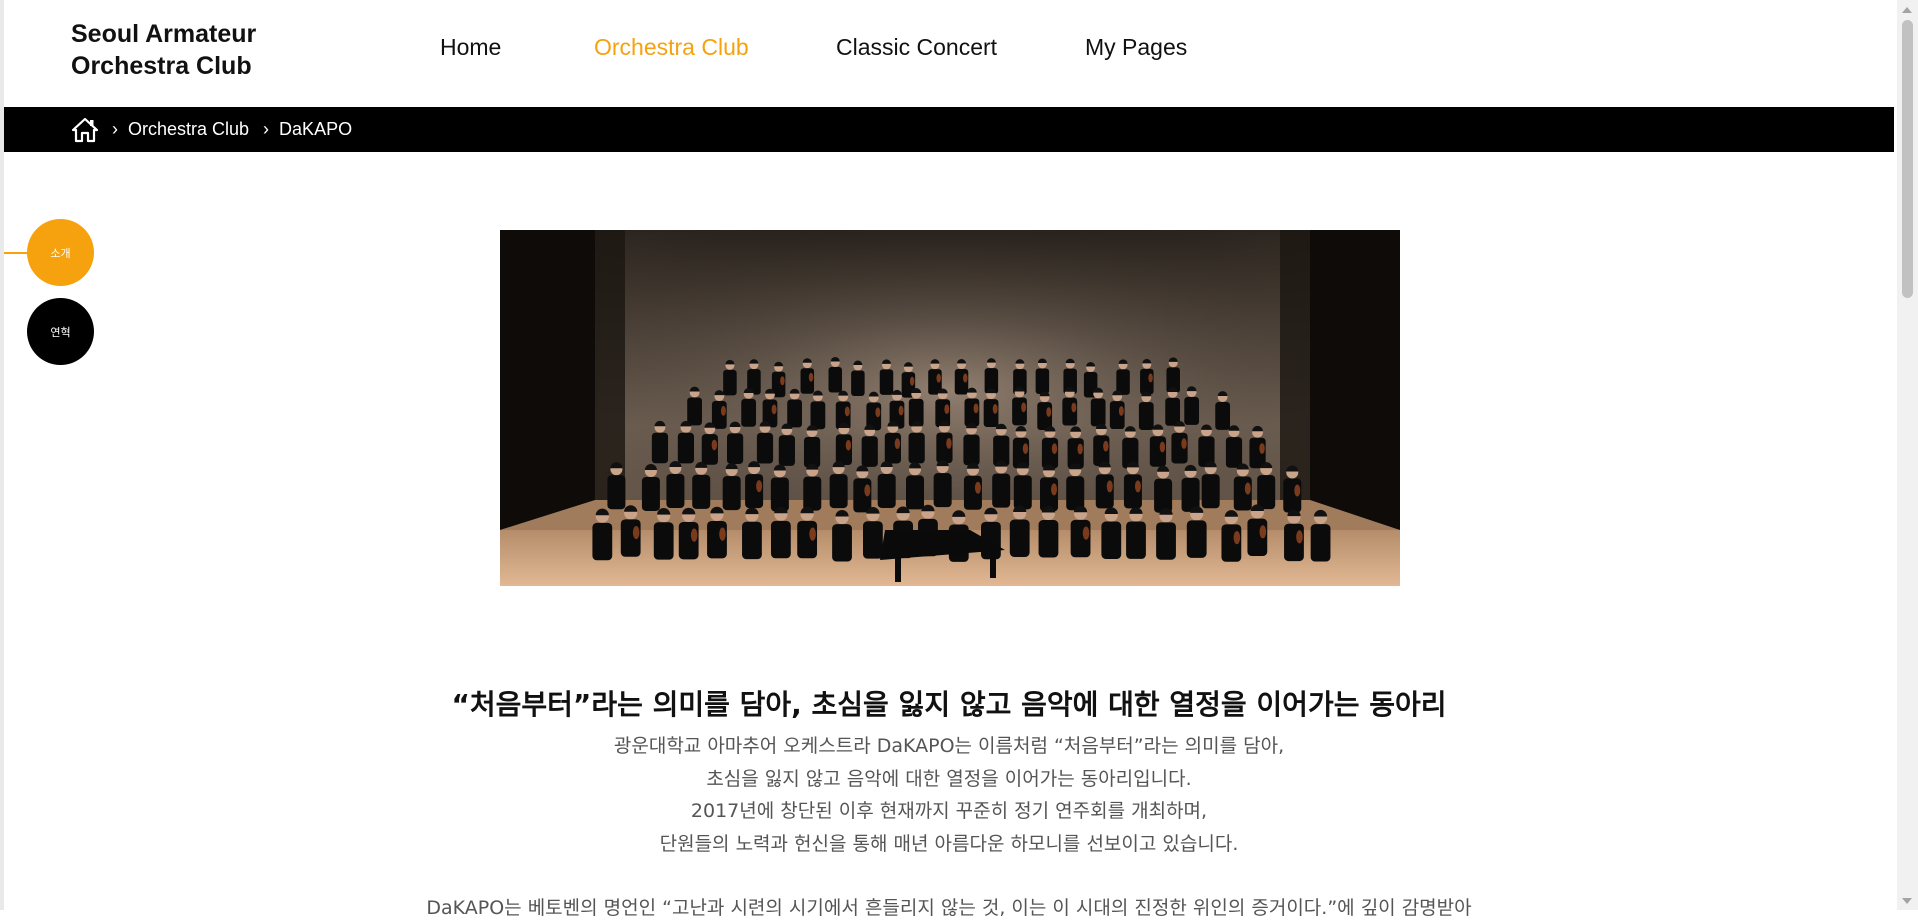  I want to click on breadcrumb-dakapo: DaKAPO, so click(315, 129).